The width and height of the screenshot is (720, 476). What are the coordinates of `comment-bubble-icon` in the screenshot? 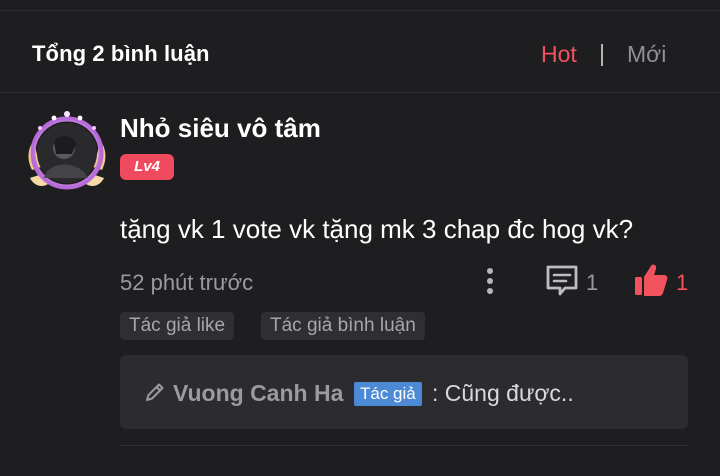 It's located at (562, 281).